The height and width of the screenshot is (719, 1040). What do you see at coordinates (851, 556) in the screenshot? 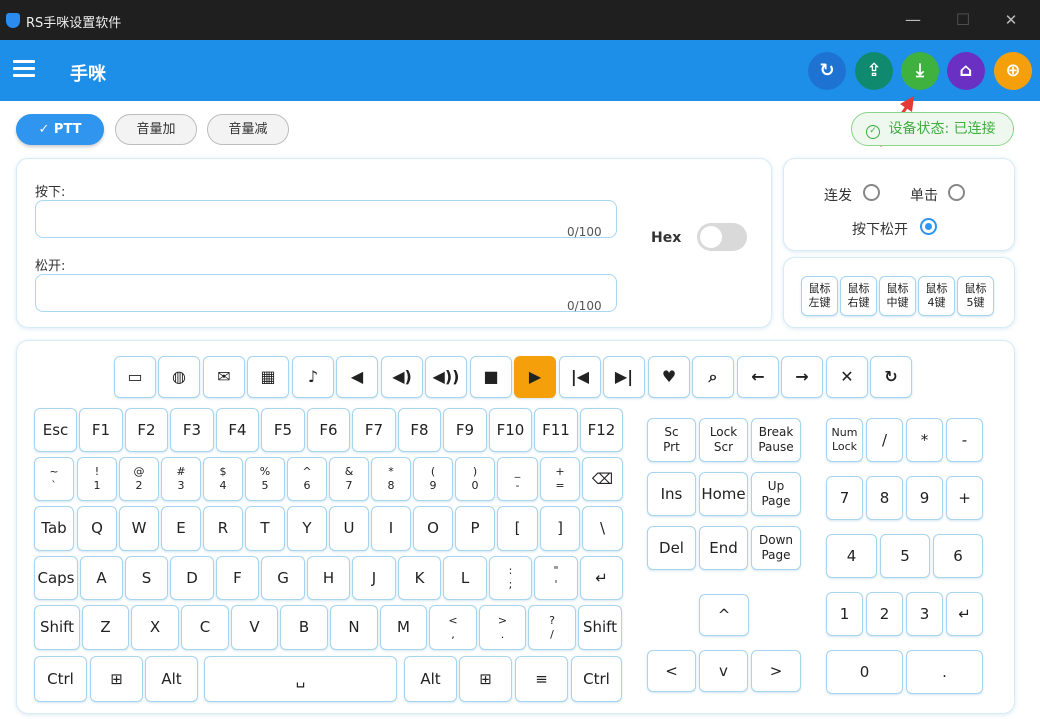
I see `numpad-key-4: 4` at bounding box center [851, 556].